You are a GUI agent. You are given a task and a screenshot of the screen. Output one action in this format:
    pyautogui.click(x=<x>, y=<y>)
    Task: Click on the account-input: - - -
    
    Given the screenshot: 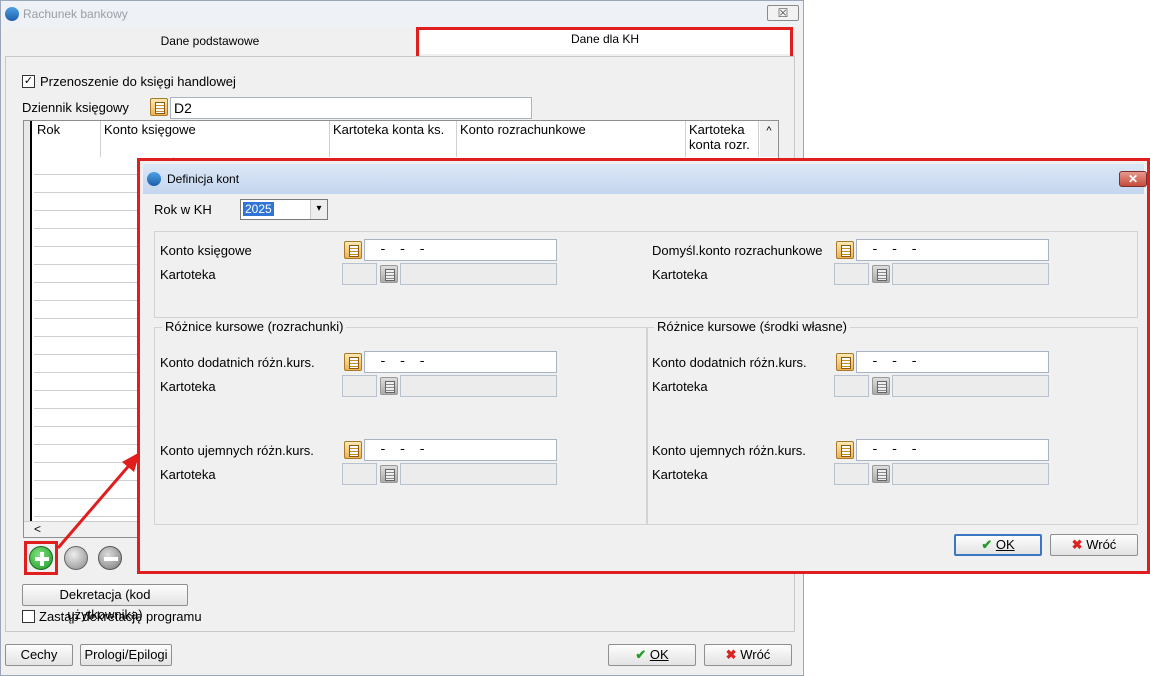 What is the action you would take?
    pyautogui.click(x=460, y=250)
    